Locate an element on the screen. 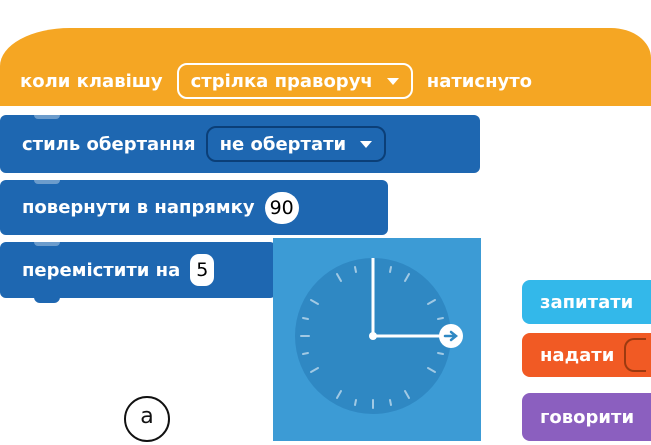 The height and width of the screenshot is (445, 651). move-steps-block: перемістити на 5 is located at coordinates (138, 272).